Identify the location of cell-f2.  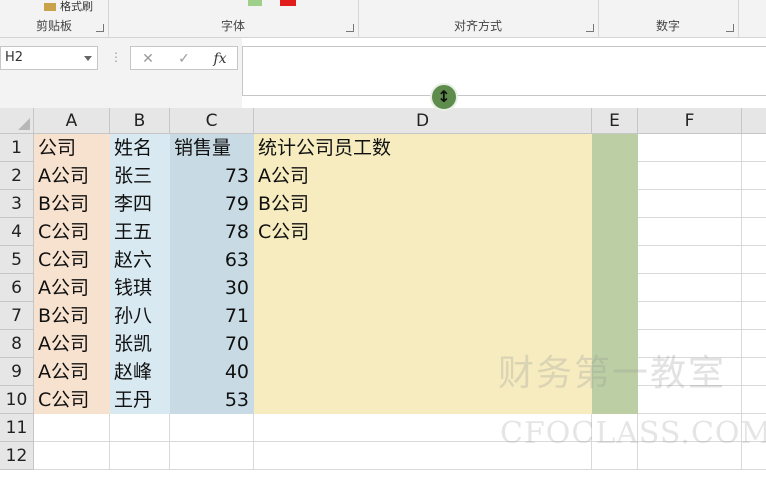
(690, 176).